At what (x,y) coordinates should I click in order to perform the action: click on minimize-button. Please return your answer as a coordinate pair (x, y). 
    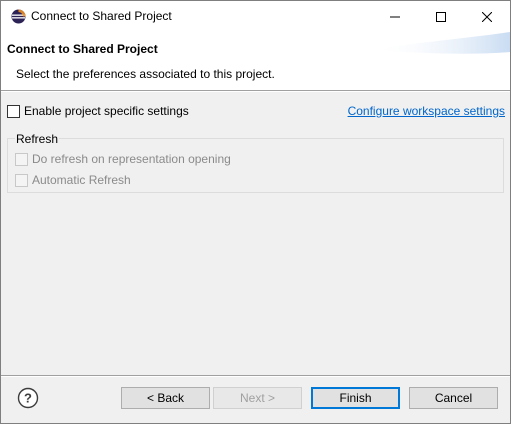
    Looking at the image, I should click on (395, 16).